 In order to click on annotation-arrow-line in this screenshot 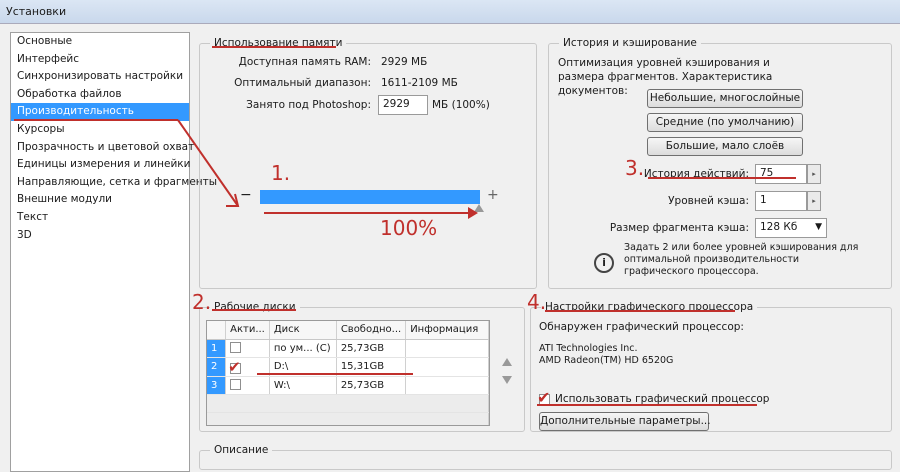, I will do `click(369, 213)`.